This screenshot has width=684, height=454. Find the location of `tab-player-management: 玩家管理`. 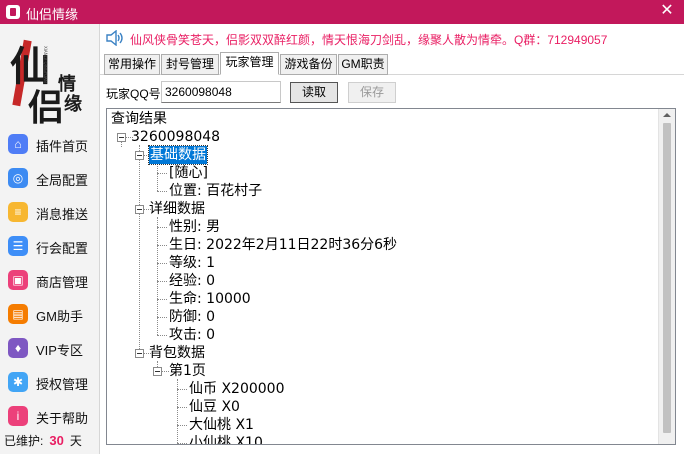

tab-player-management: 玩家管理 is located at coordinates (249, 63).